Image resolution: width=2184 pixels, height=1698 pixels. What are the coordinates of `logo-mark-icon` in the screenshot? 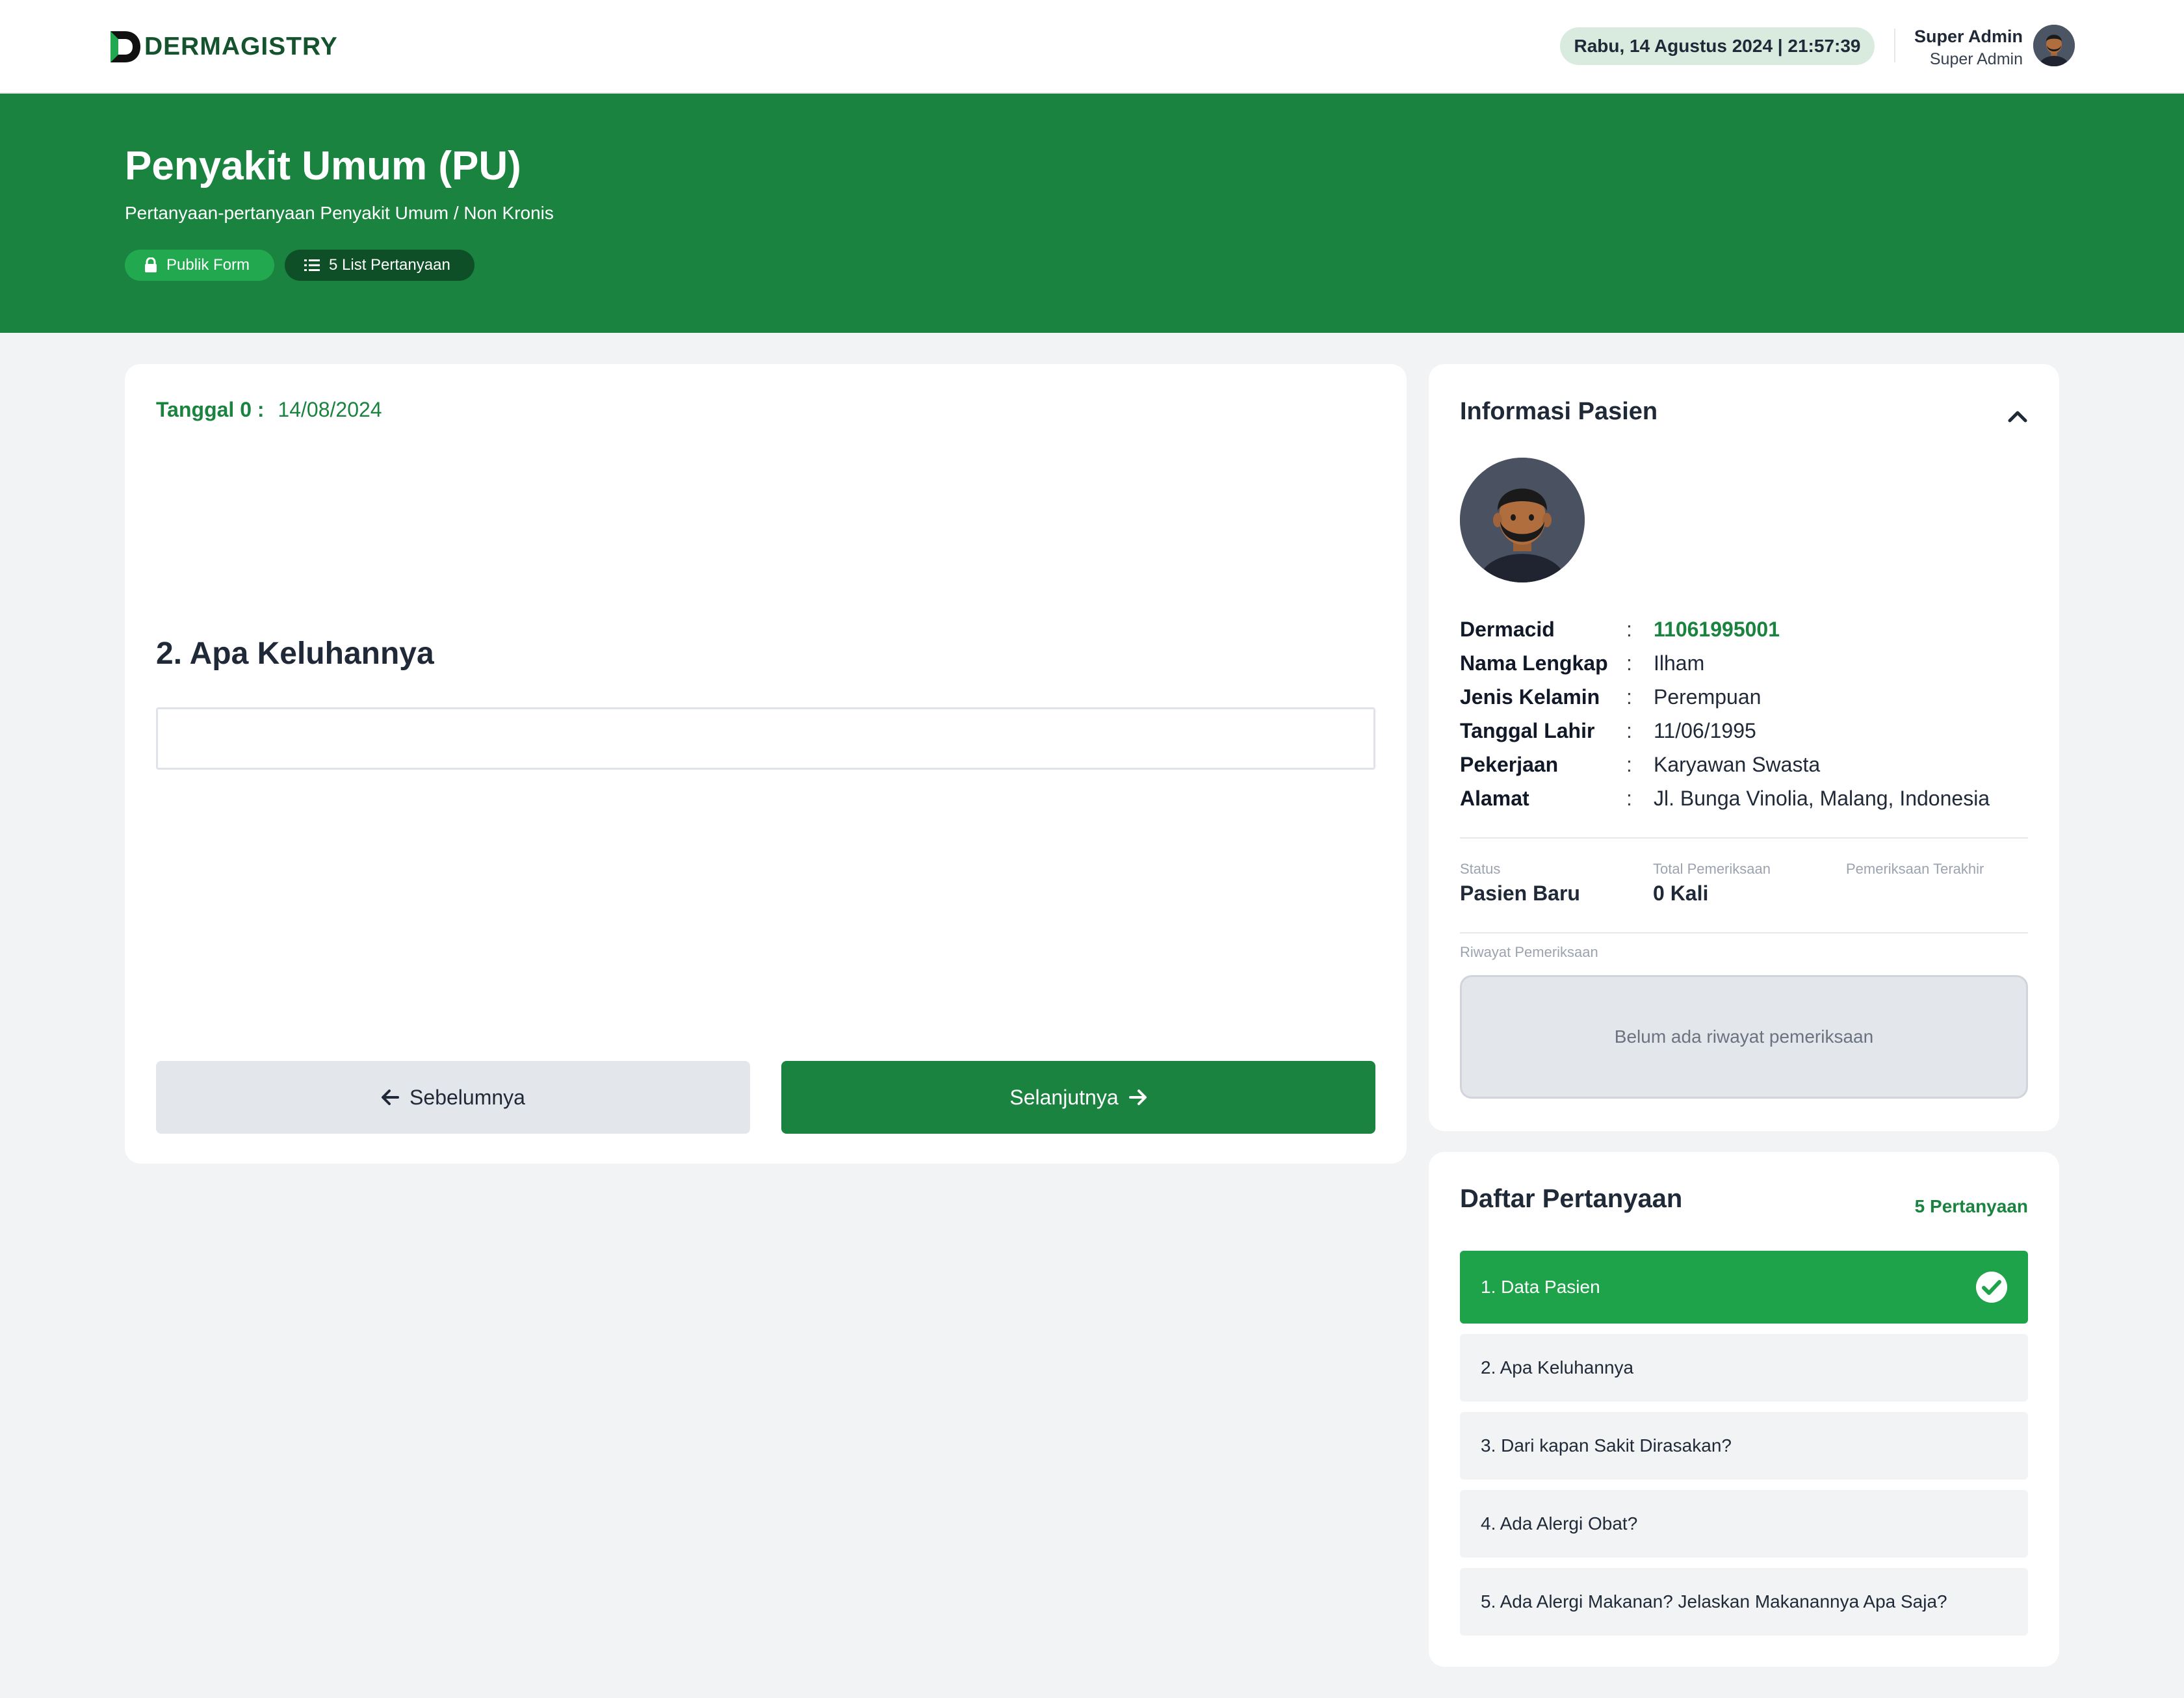 It's located at (125, 46).